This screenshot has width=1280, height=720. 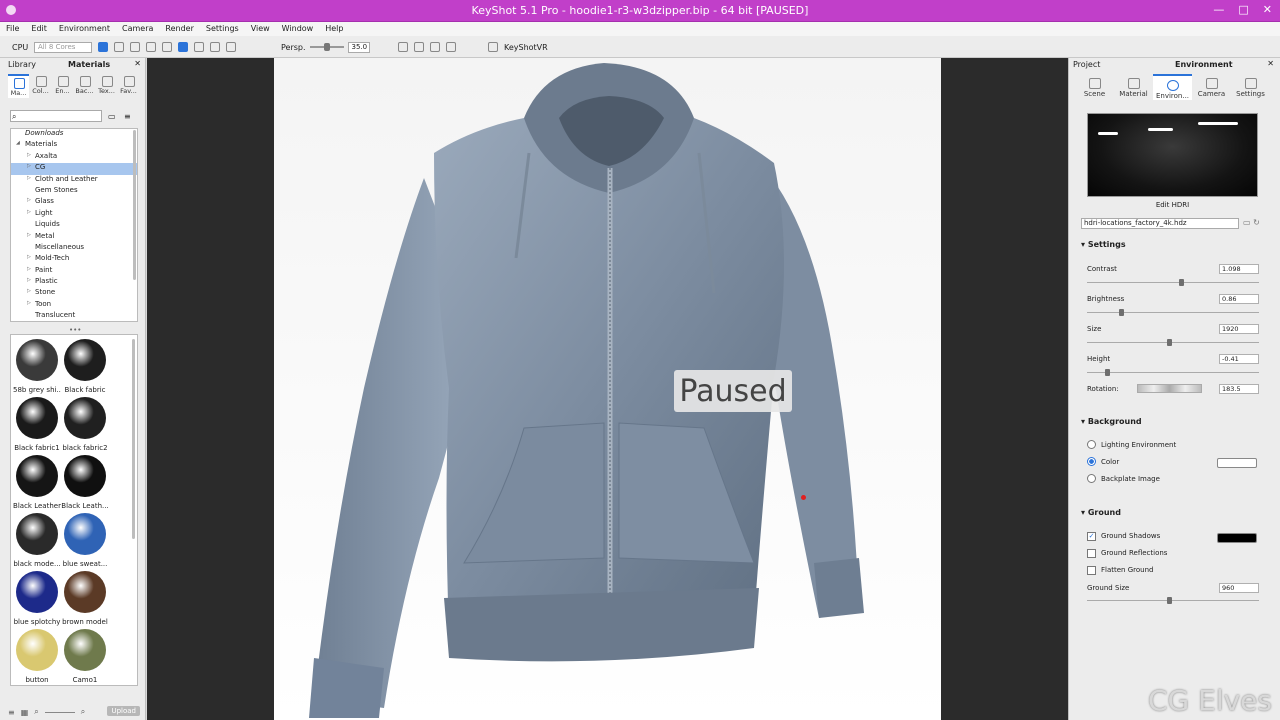 I want to click on bg-color-swatch, so click(x=1237, y=463).